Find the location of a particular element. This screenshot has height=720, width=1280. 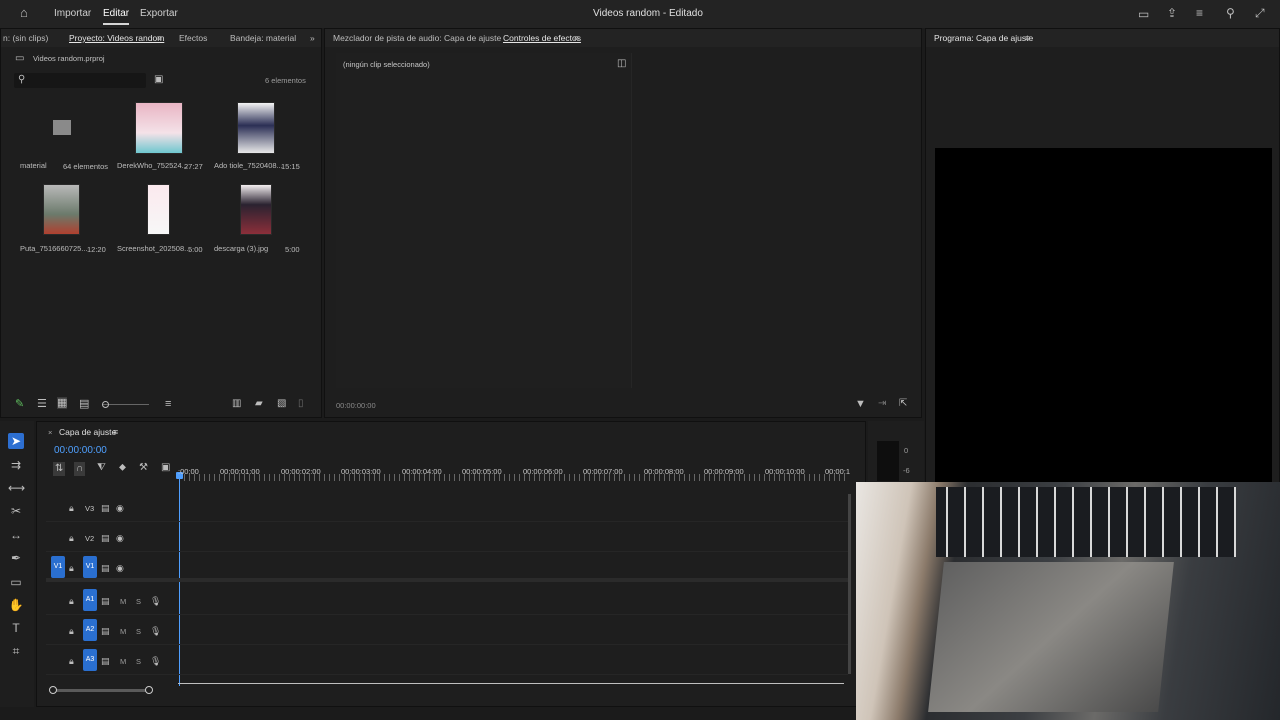

ruler is located at coordinates (514, 477).